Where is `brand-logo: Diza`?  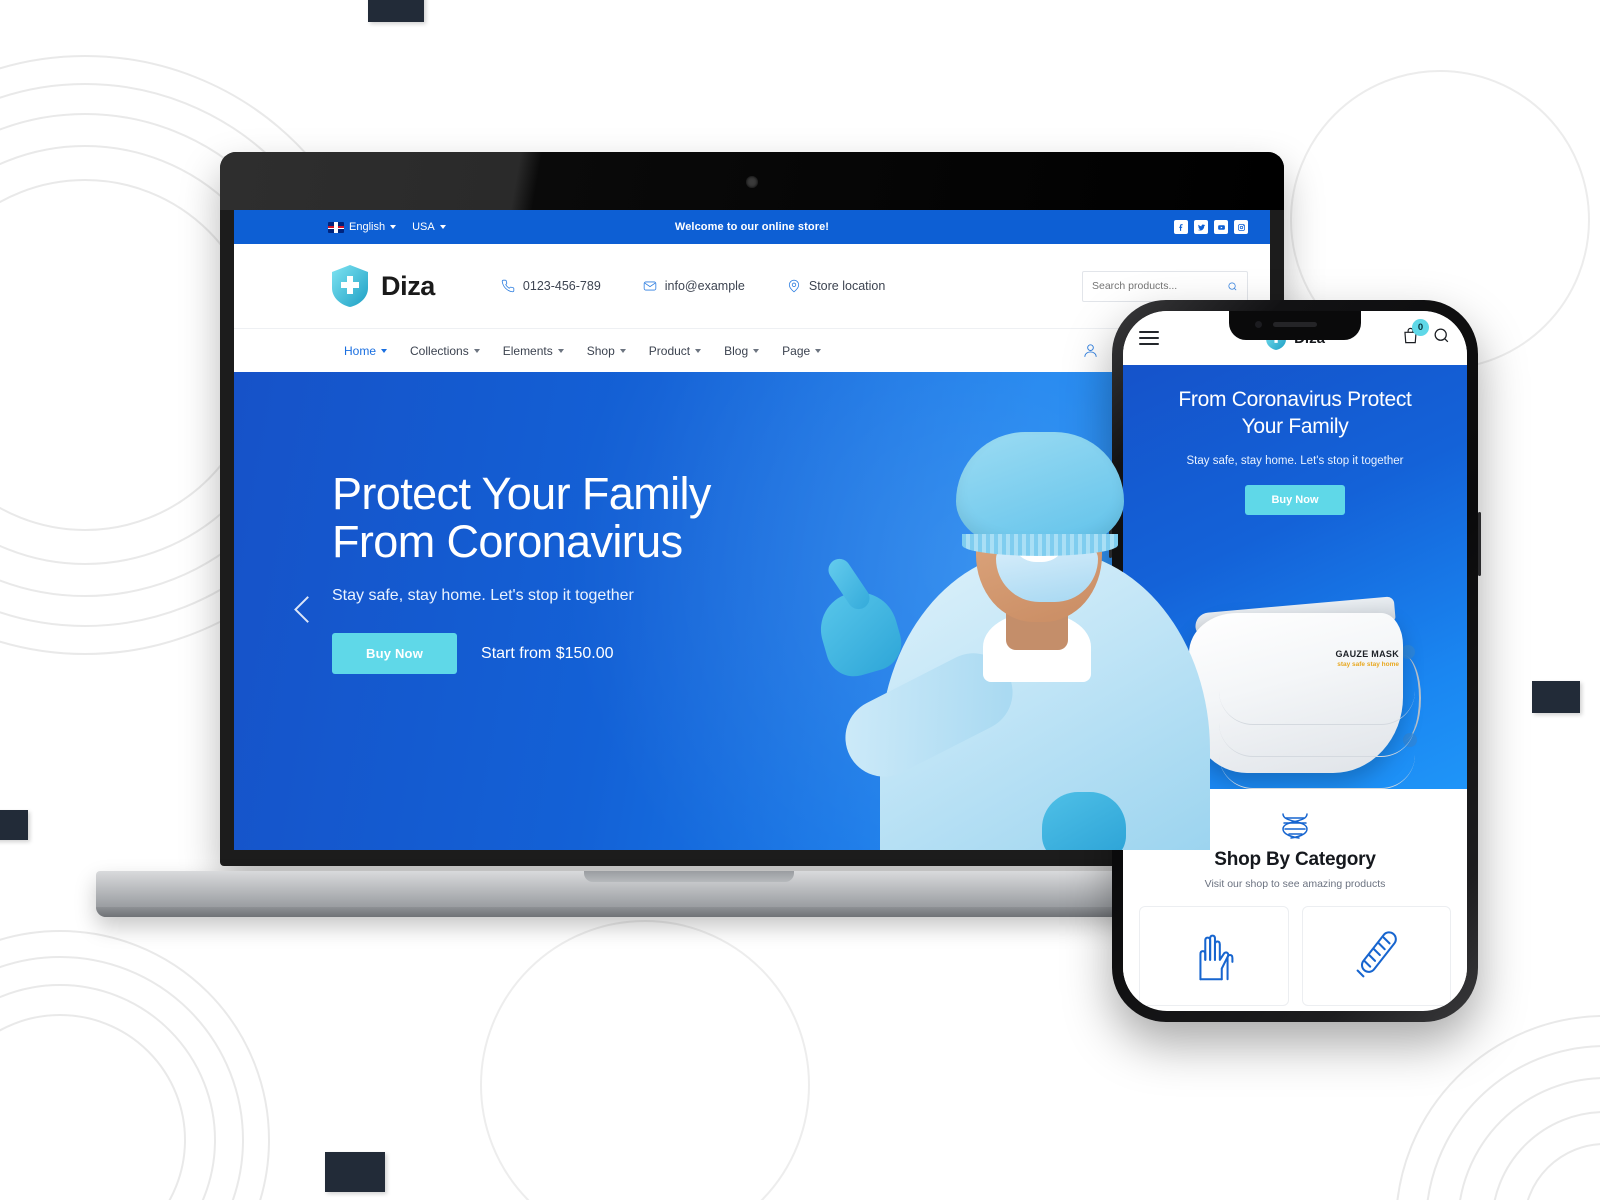 brand-logo: Diza is located at coordinates (345, 286).